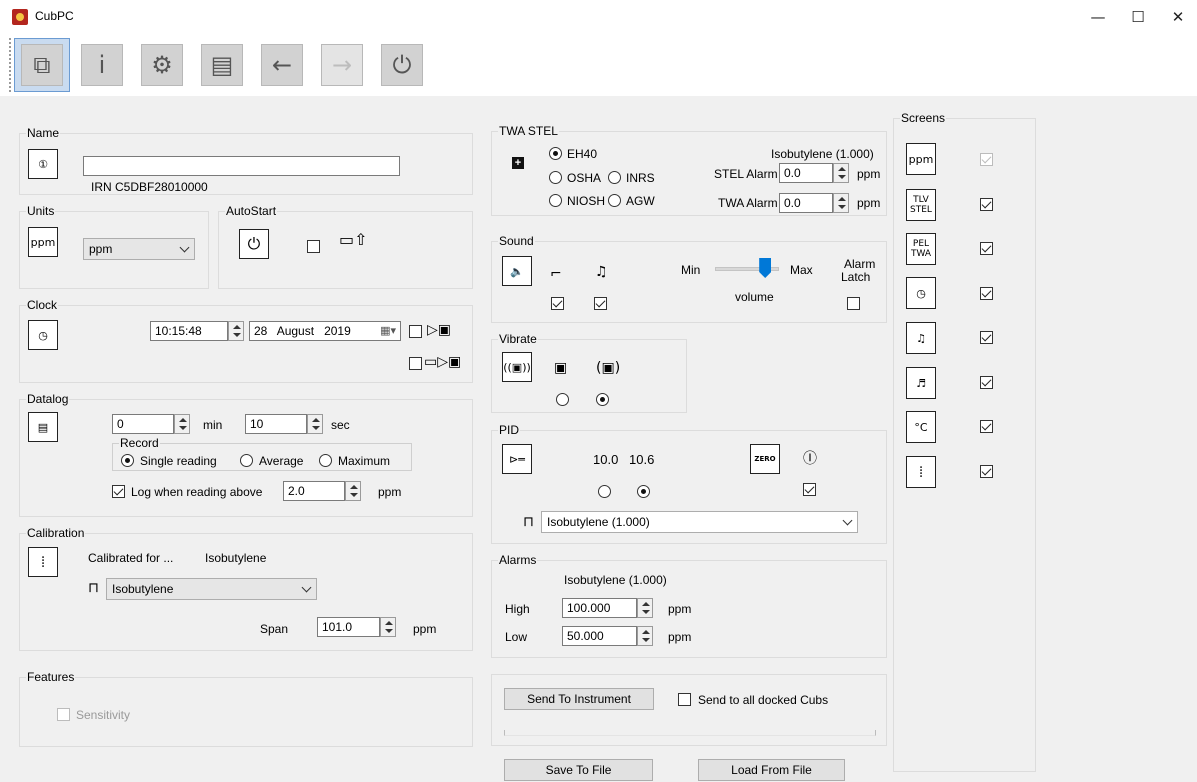 This screenshot has width=1197, height=782. What do you see at coordinates (42, 65) in the screenshot?
I see `instruments-button: ⧉` at bounding box center [42, 65].